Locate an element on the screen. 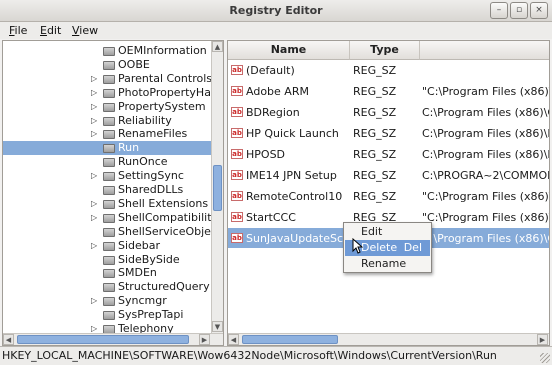 The image size is (552, 365). values-hscroll-thumb is located at coordinates (290, 339).